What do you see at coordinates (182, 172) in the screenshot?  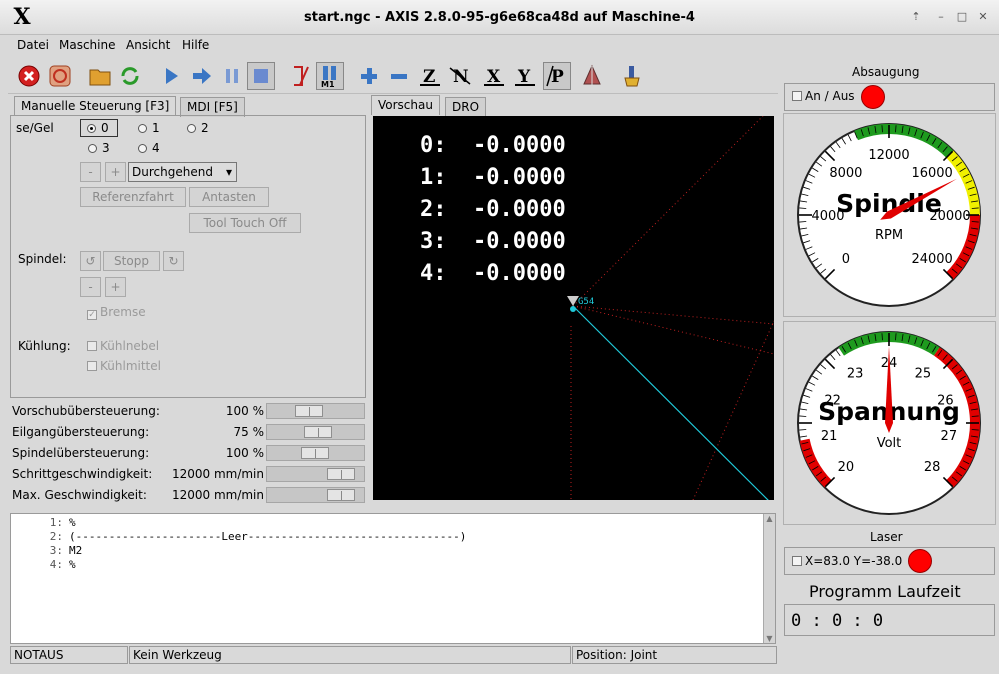 I see `jog-mode-select: Durchgehend ▾` at bounding box center [182, 172].